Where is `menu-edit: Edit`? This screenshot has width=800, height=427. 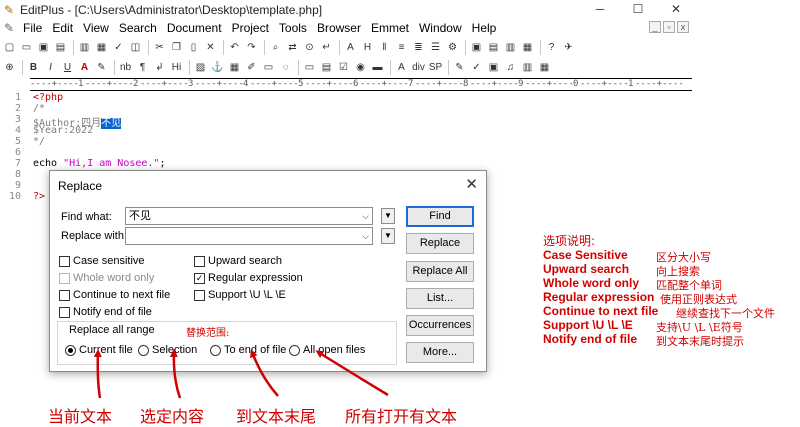
menu-edit: Edit is located at coordinates (62, 28).